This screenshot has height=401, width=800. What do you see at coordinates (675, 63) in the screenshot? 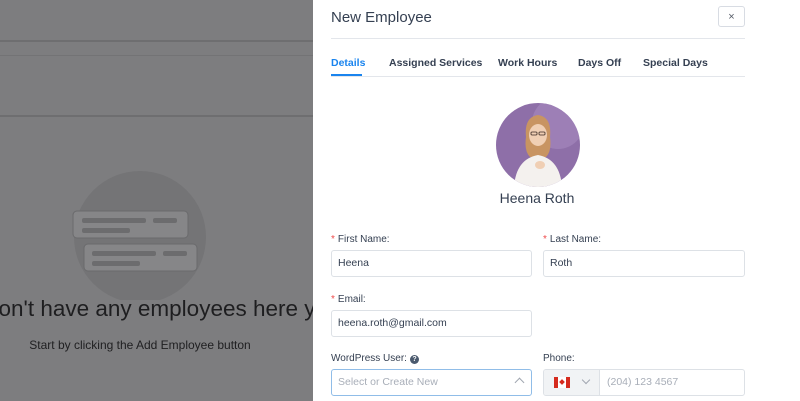
I see `tab-special-days: Special Days` at bounding box center [675, 63].